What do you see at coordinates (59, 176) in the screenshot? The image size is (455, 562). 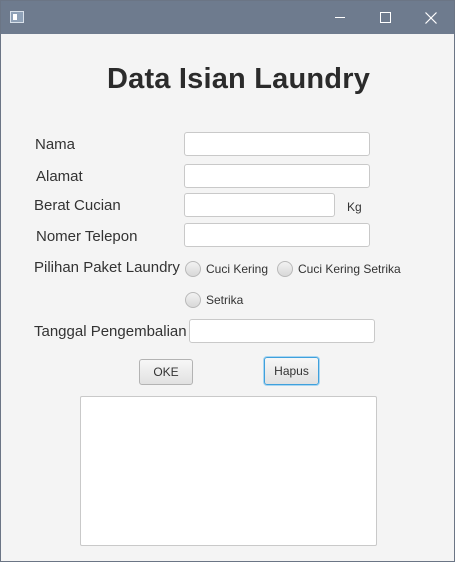 I see `alamat-label: Alamat` at bounding box center [59, 176].